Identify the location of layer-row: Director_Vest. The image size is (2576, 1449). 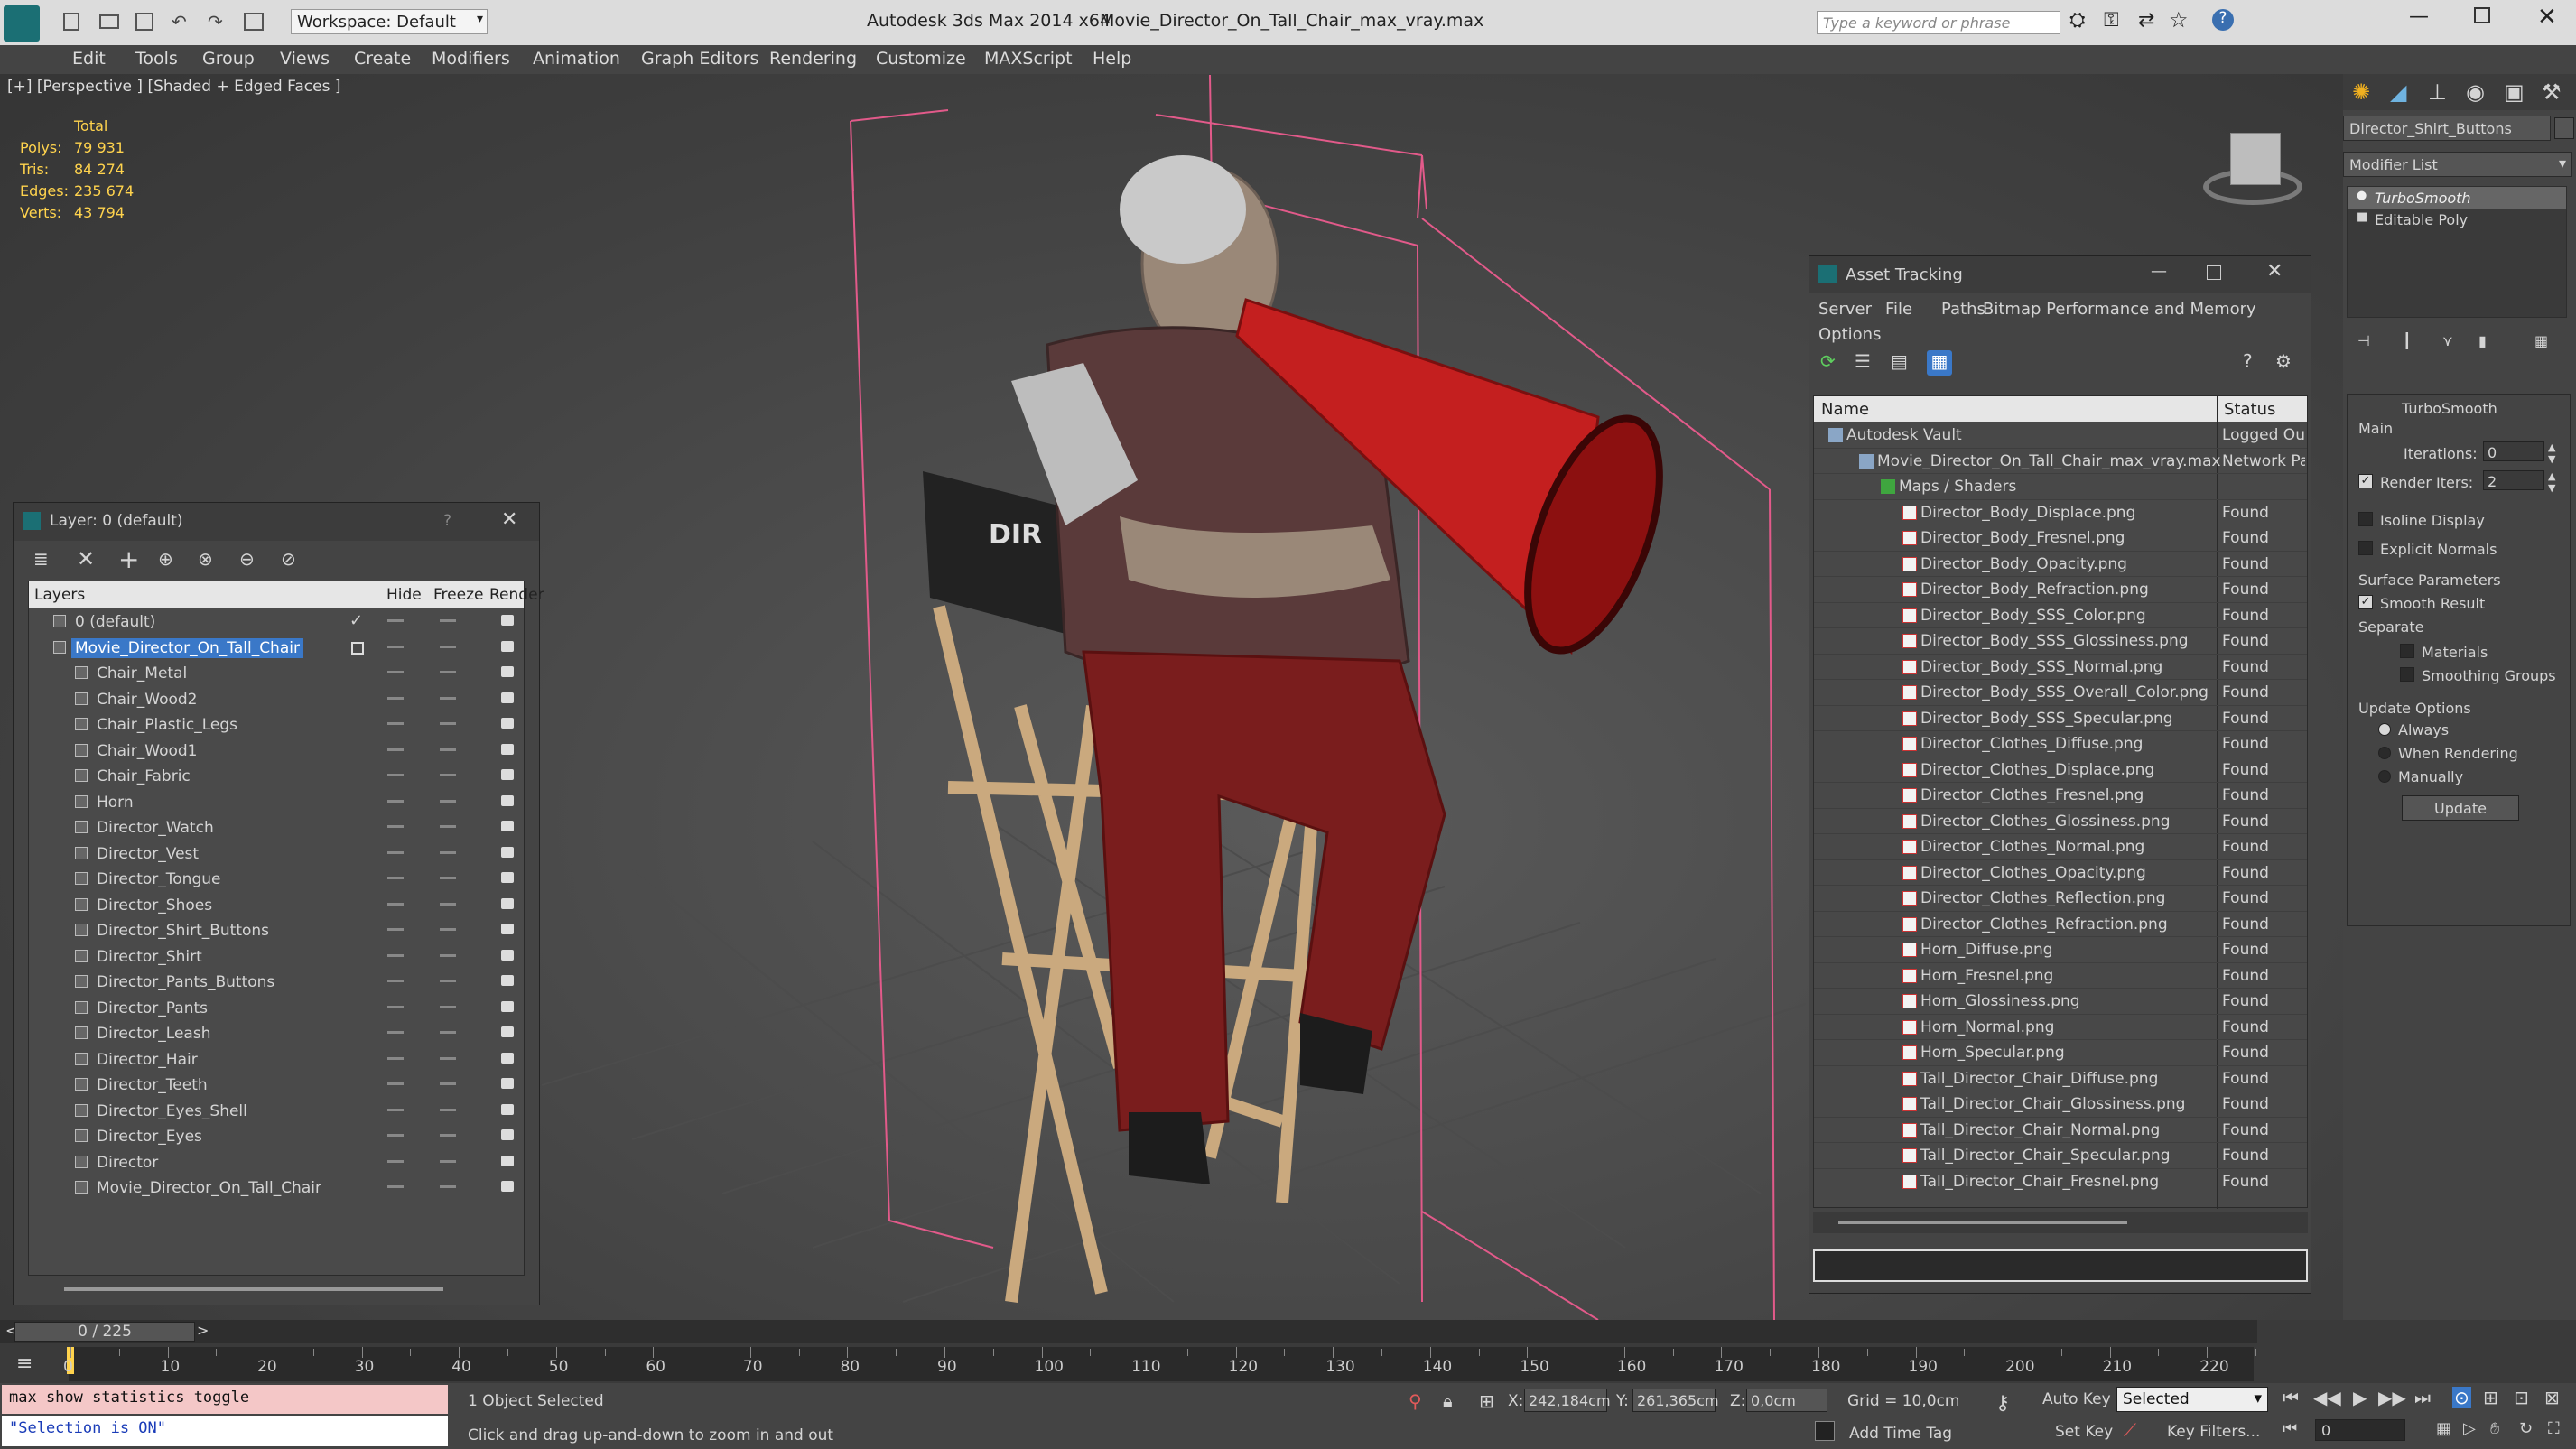
(276, 854).